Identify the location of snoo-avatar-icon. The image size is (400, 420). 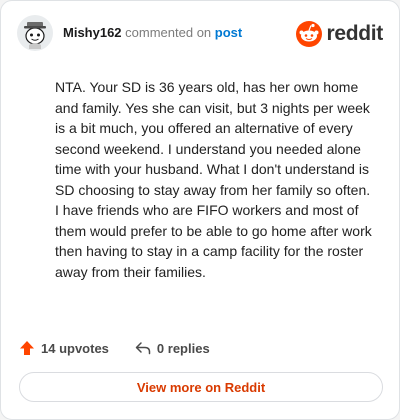
(35, 33).